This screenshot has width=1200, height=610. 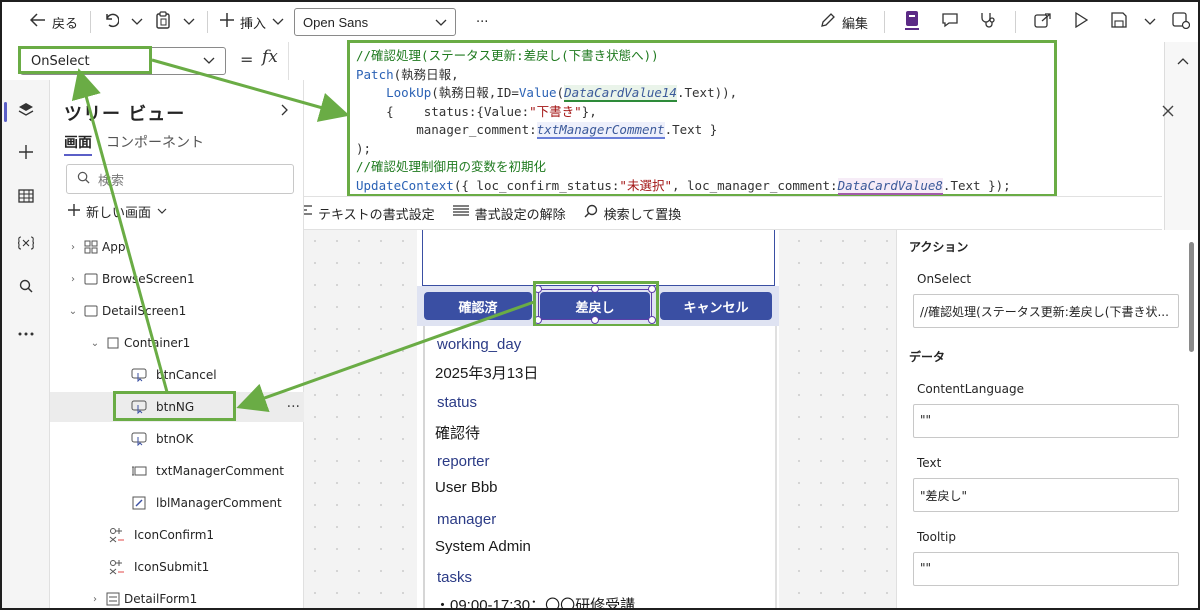 What do you see at coordinates (293, 407) in the screenshot?
I see `ellipsis-icon: ···` at bounding box center [293, 407].